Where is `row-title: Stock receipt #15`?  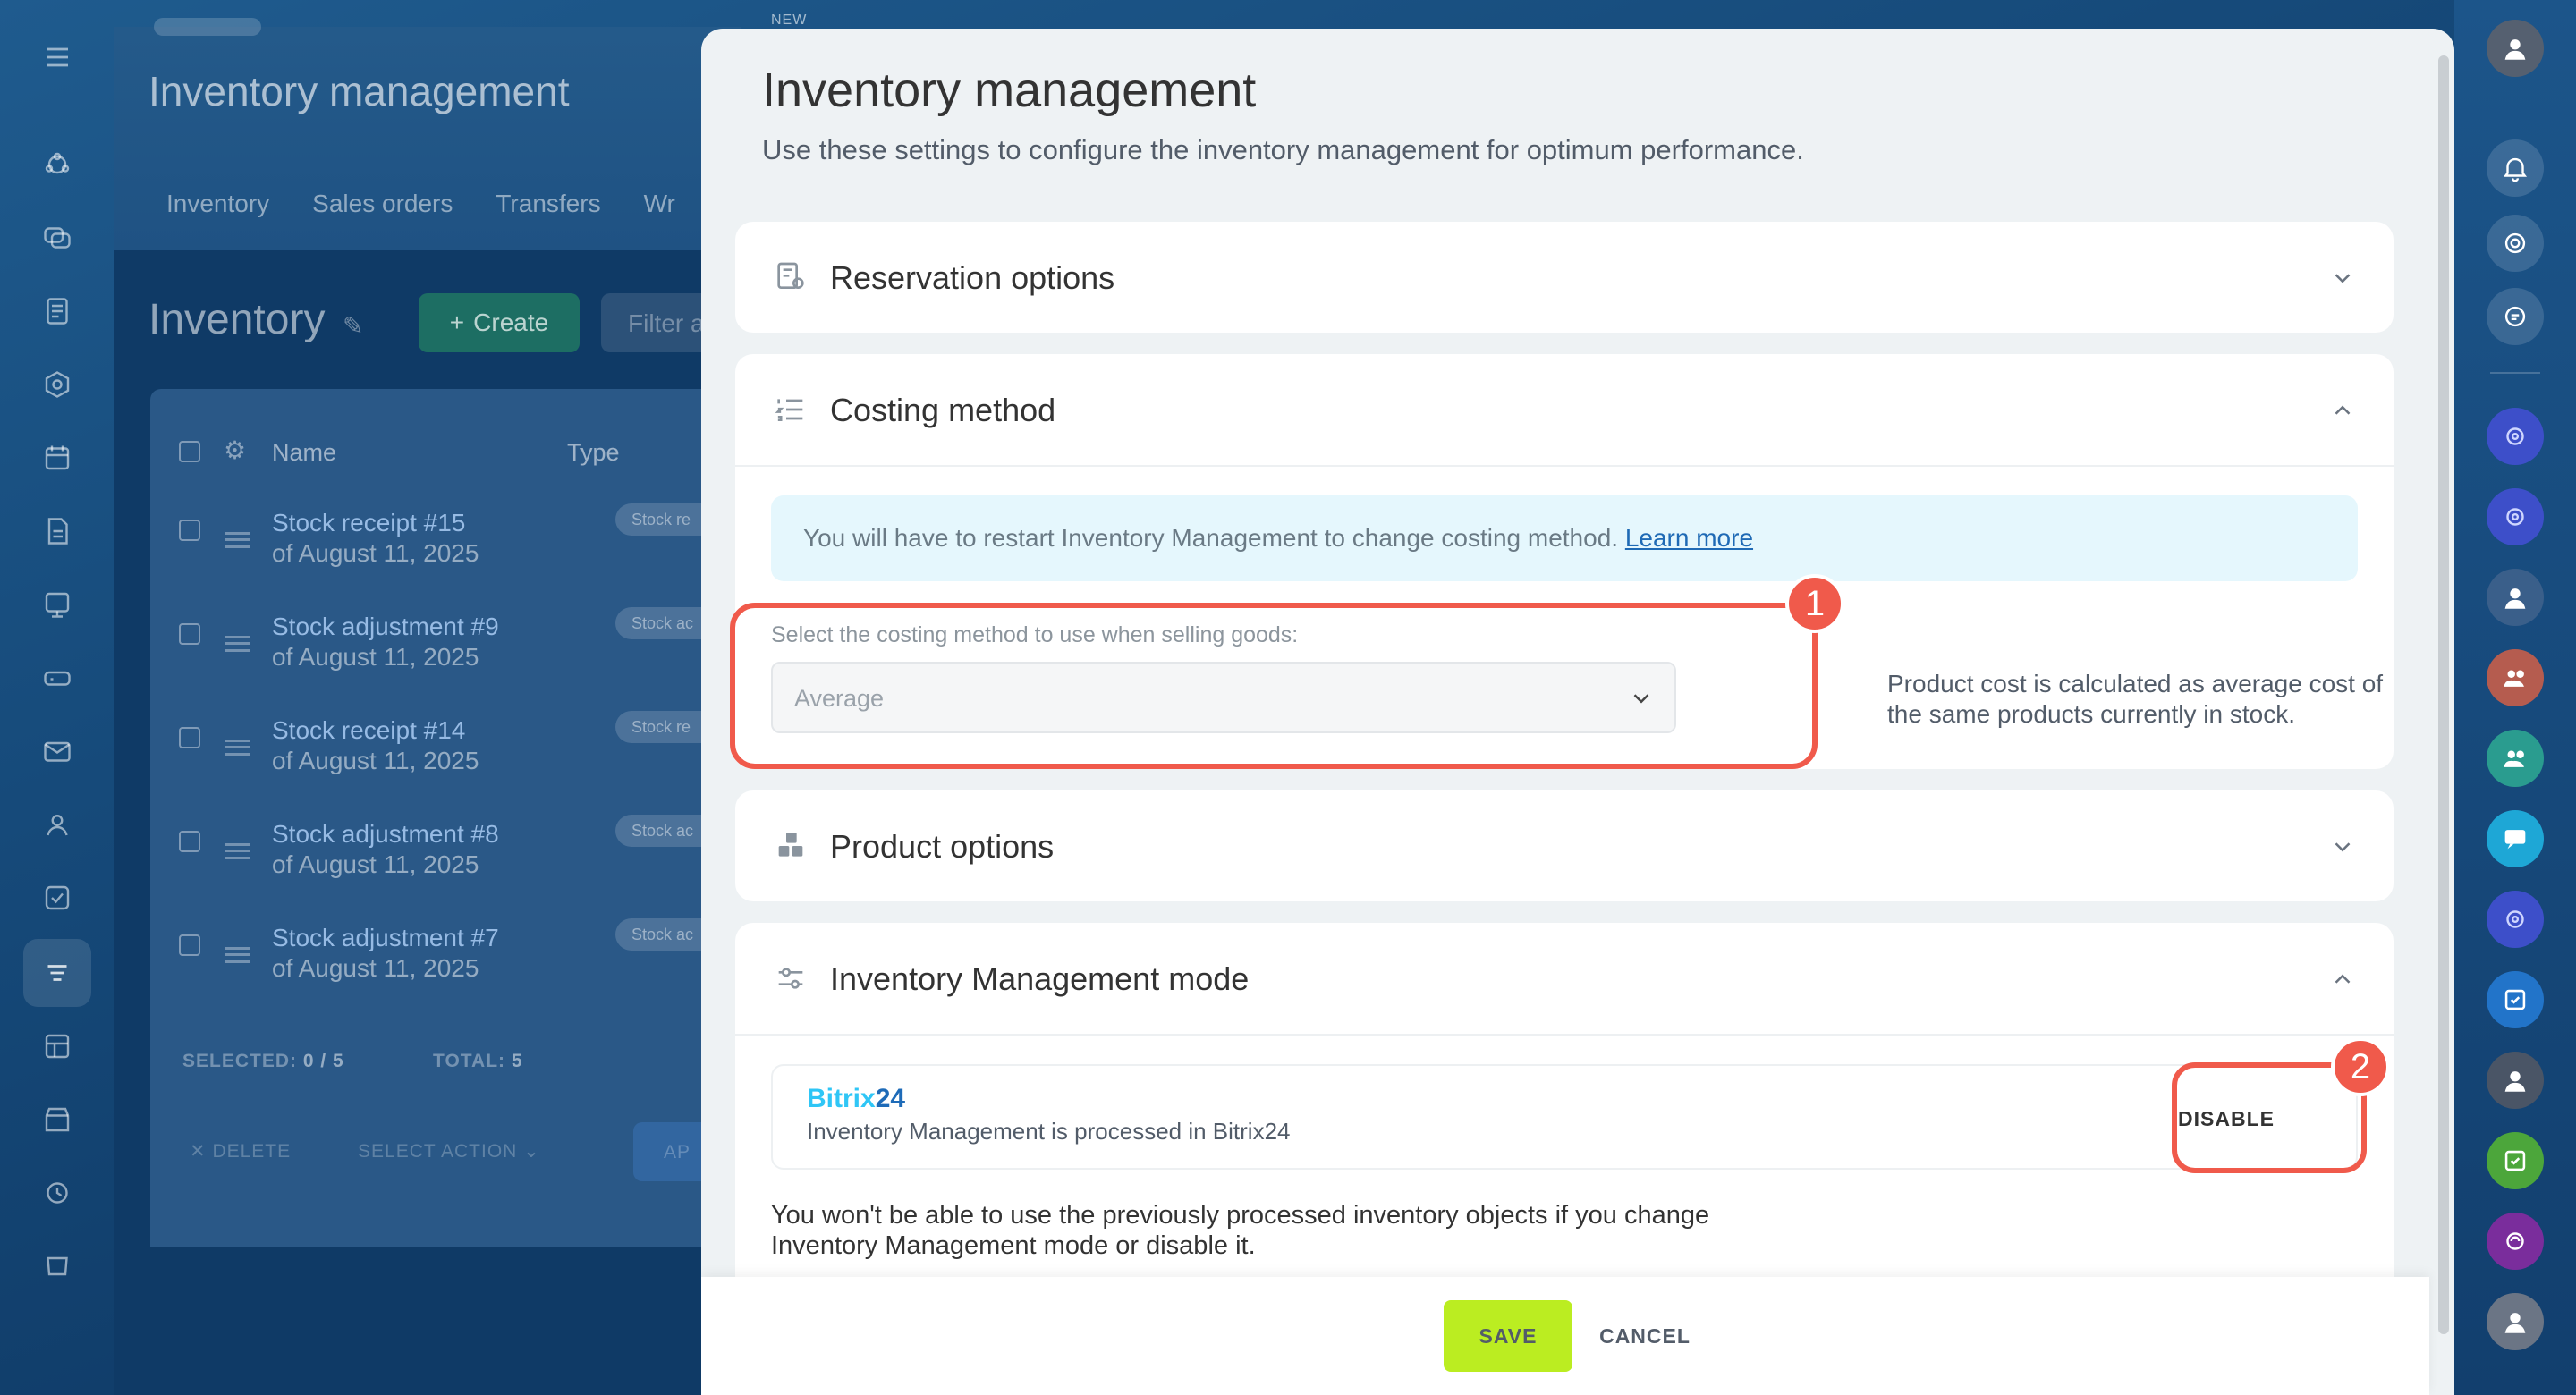
row-title: Stock receipt #15 is located at coordinates (368, 523).